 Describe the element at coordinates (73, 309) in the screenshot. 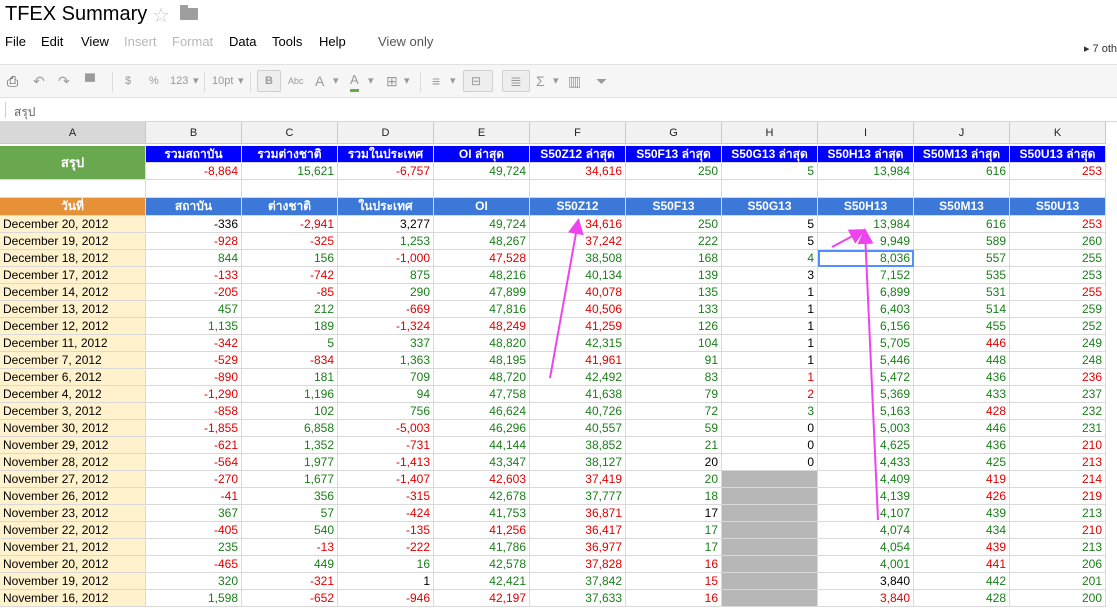

I see `date-cell: December 13, 2012` at that location.